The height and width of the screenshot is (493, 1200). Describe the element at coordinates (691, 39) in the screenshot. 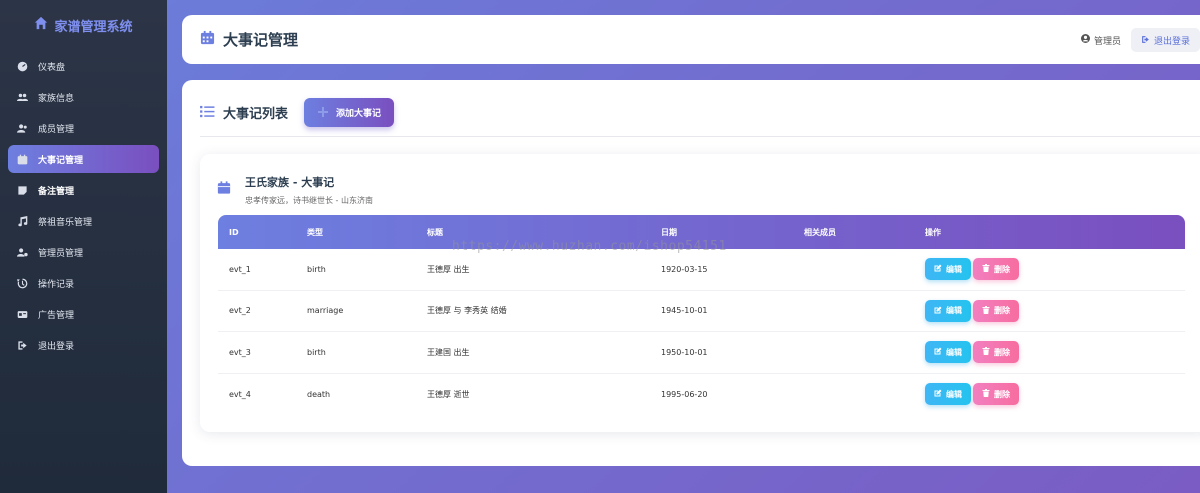

I see `page-header: 大事记管理 管理员 退出登录` at that location.